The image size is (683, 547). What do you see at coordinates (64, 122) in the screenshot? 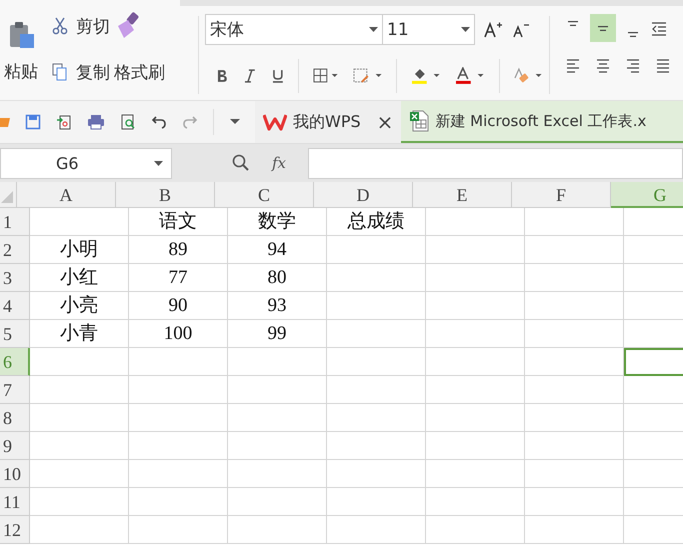
I see `export-pdf-icon` at bounding box center [64, 122].